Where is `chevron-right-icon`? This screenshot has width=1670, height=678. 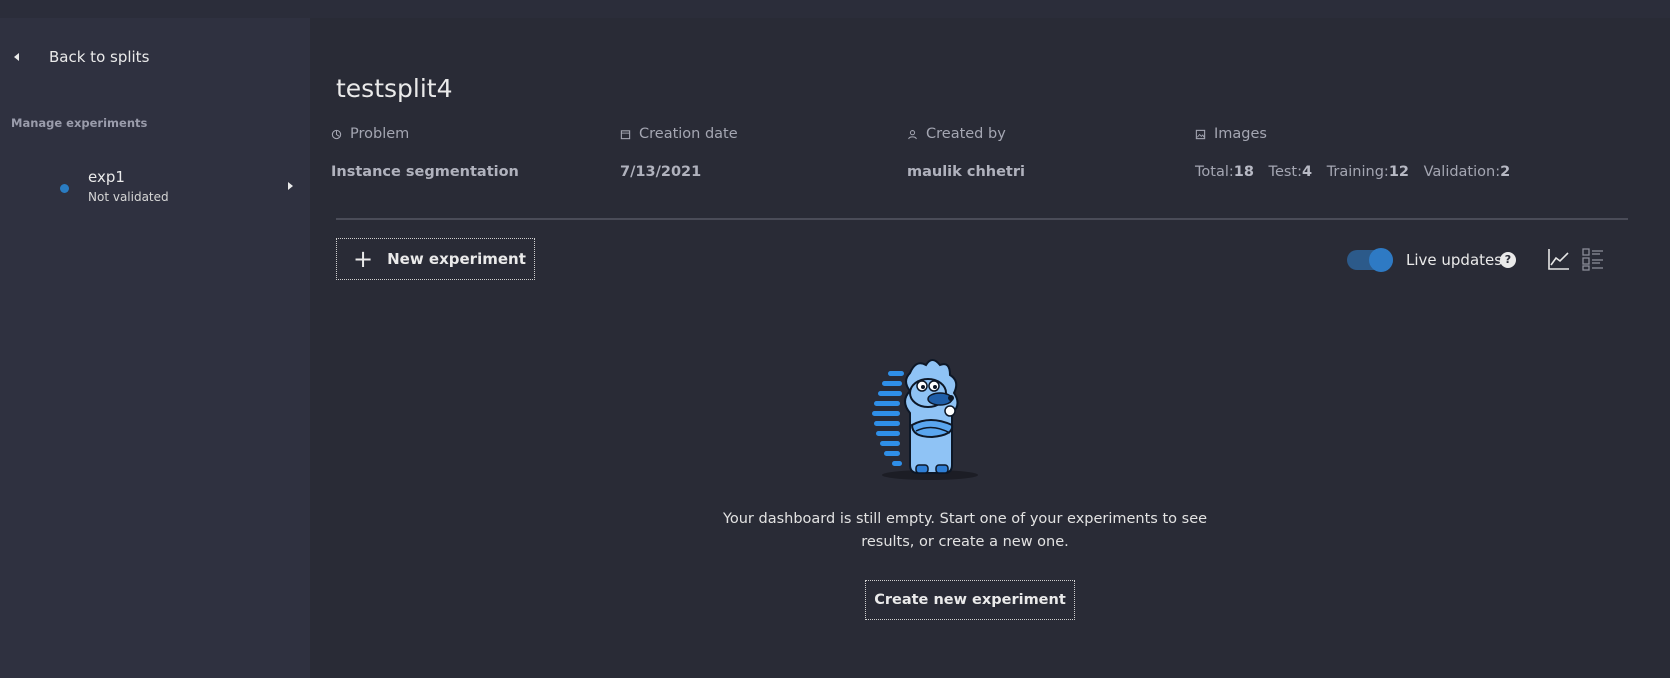
chevron-right-icon is located at coordinates (290, 186).